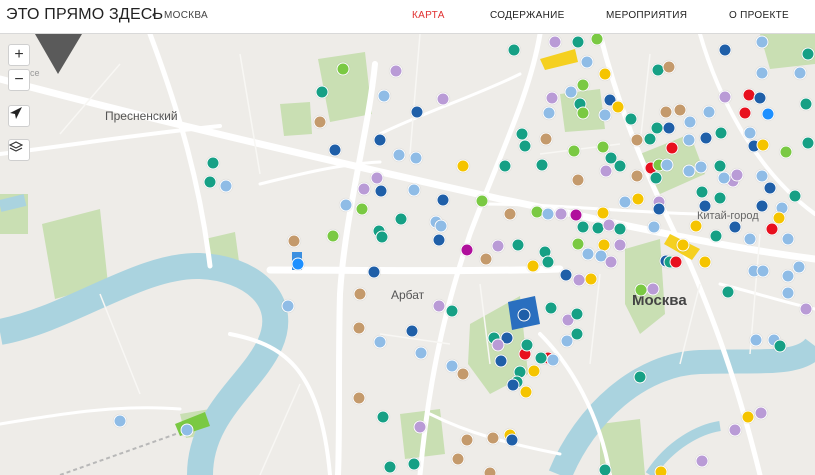 This screenshot has height=475, width=815. What do you see at coordinates (527, 15) in the screenshot?
I see `nav-contents: СОДЕРЖАНИЕ` at bounding box center [527, 15].